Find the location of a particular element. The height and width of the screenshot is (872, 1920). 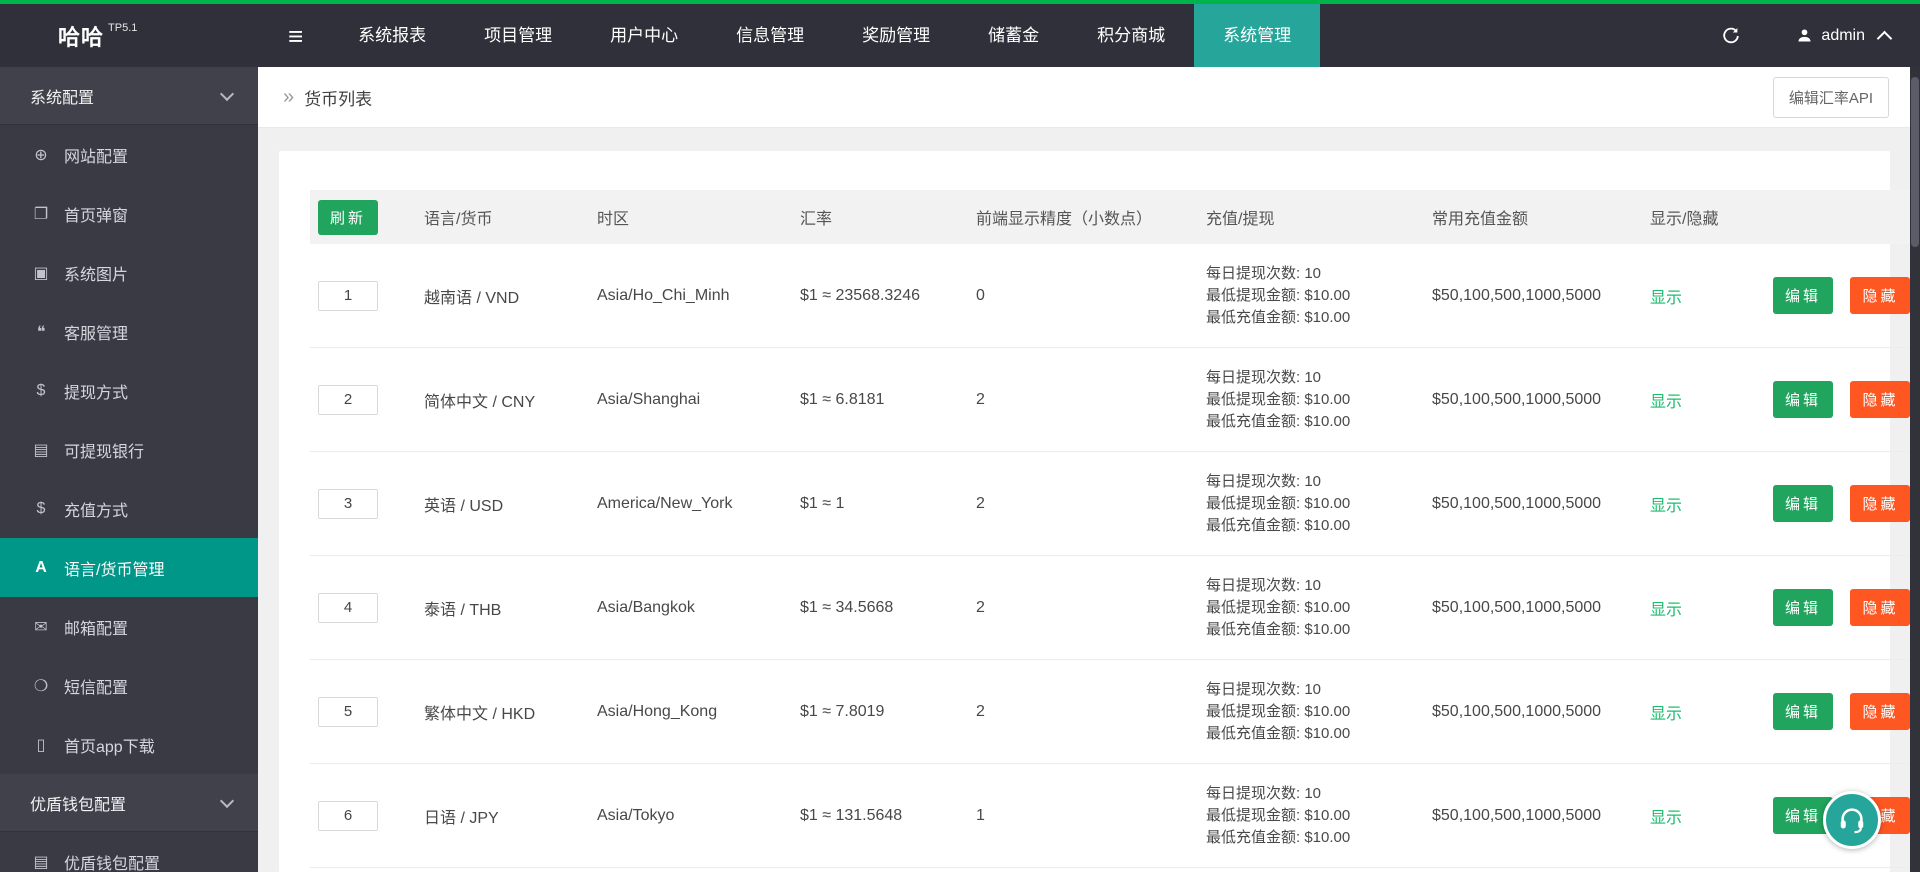

chevron-up-icon is located at coordinates (1884, 38).